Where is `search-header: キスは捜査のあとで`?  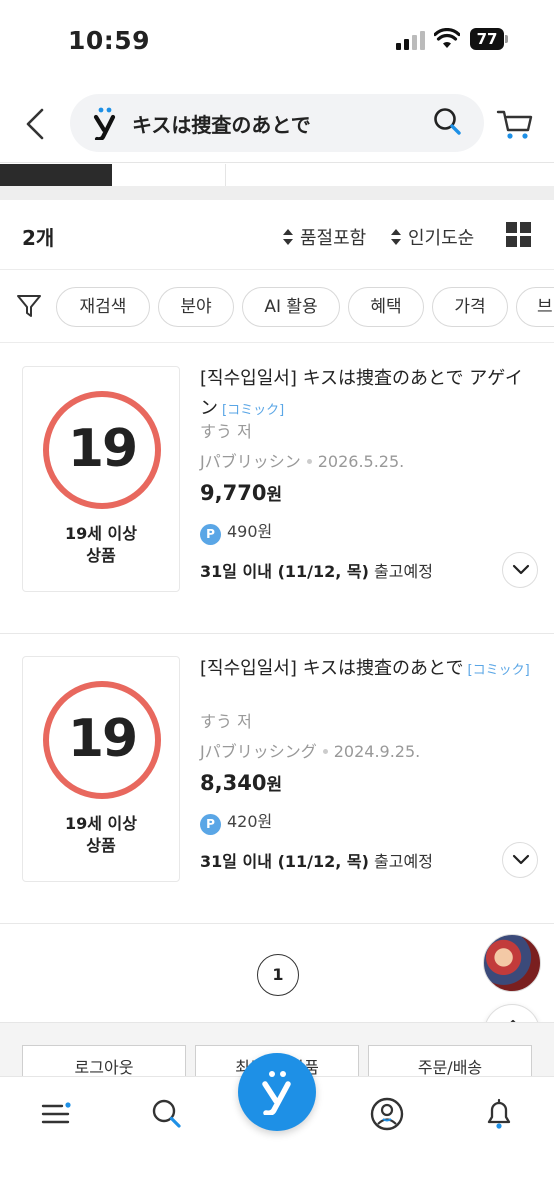 search-header: キスは捜査のあとで is located at coordinates (277, 124).